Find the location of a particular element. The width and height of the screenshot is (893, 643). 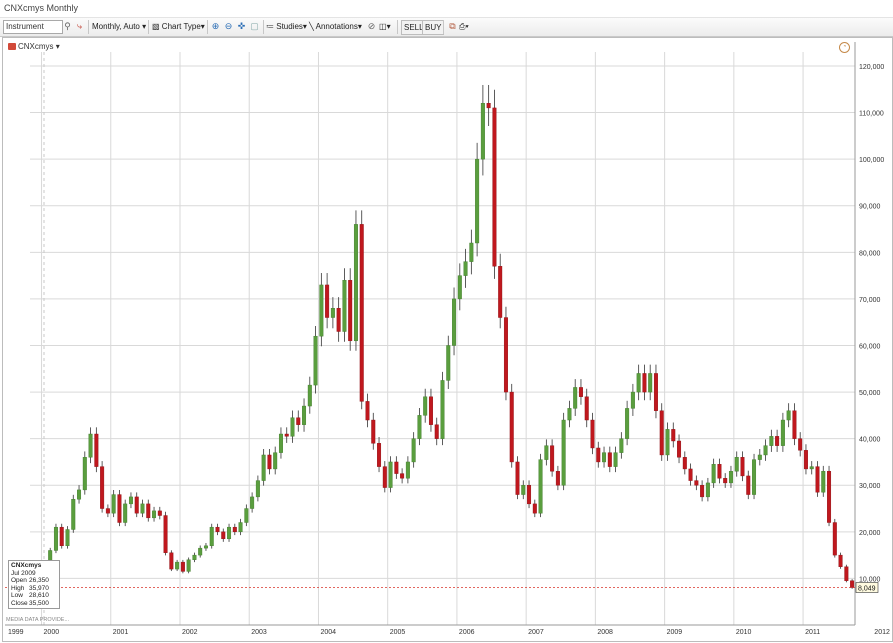

y-tick-label: 100,000 is located at coordinates (871, 160).